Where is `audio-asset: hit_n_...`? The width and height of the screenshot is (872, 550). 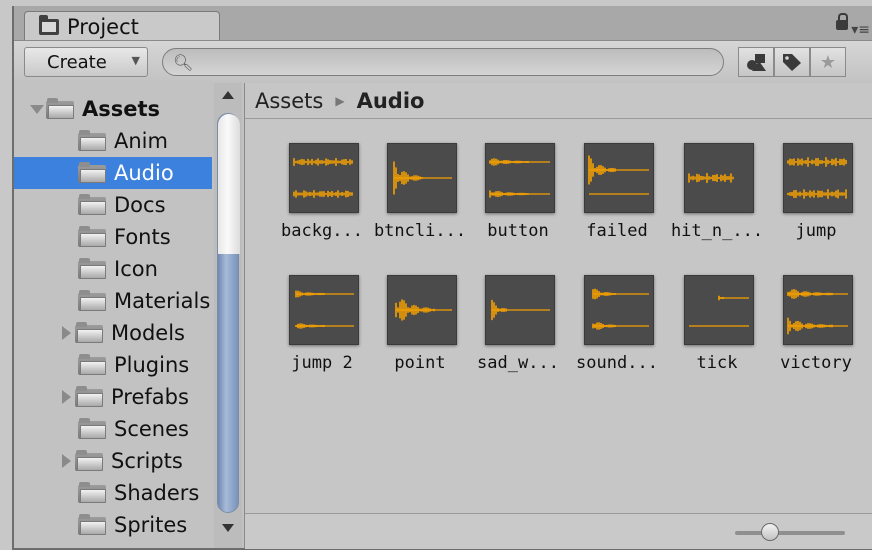
audio-asset: hit_n_... is located at coordinates (717, 203).